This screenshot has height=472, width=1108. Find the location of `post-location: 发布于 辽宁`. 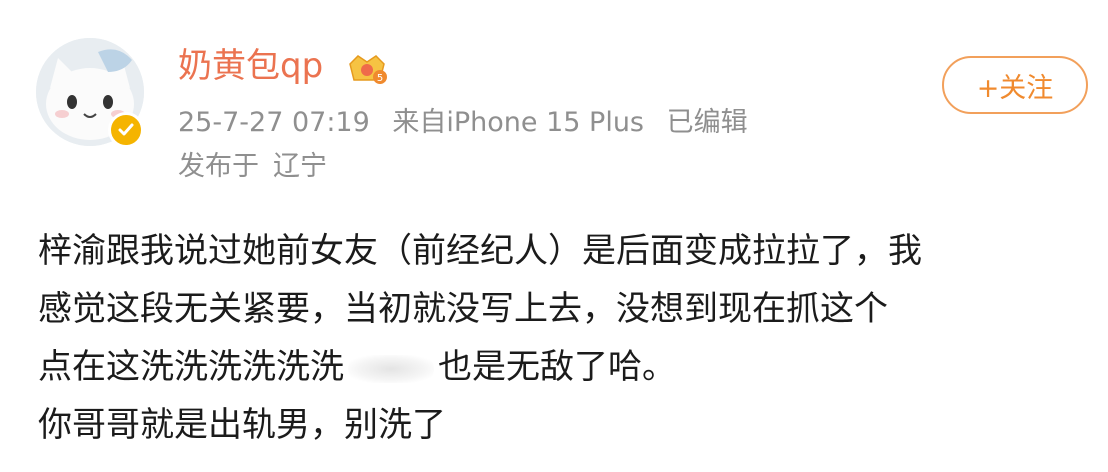

post-location: 发布于 辽宁 is located at coordinates (252, 167).